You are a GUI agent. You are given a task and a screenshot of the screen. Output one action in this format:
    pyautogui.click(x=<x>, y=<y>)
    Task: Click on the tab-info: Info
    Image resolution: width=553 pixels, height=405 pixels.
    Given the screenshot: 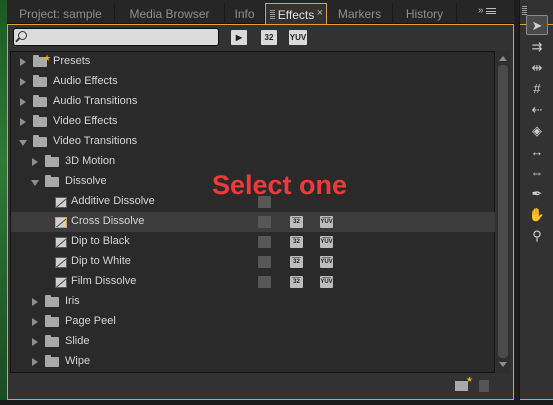 What is the action you would take?
    pyautogui.click(x=245, y=13)
    